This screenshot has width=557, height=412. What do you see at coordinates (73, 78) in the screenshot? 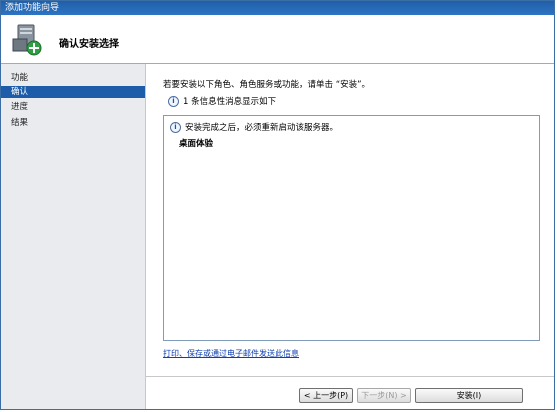
I see `sidebar-item-features: 功能` at bounding box center [73, 78].